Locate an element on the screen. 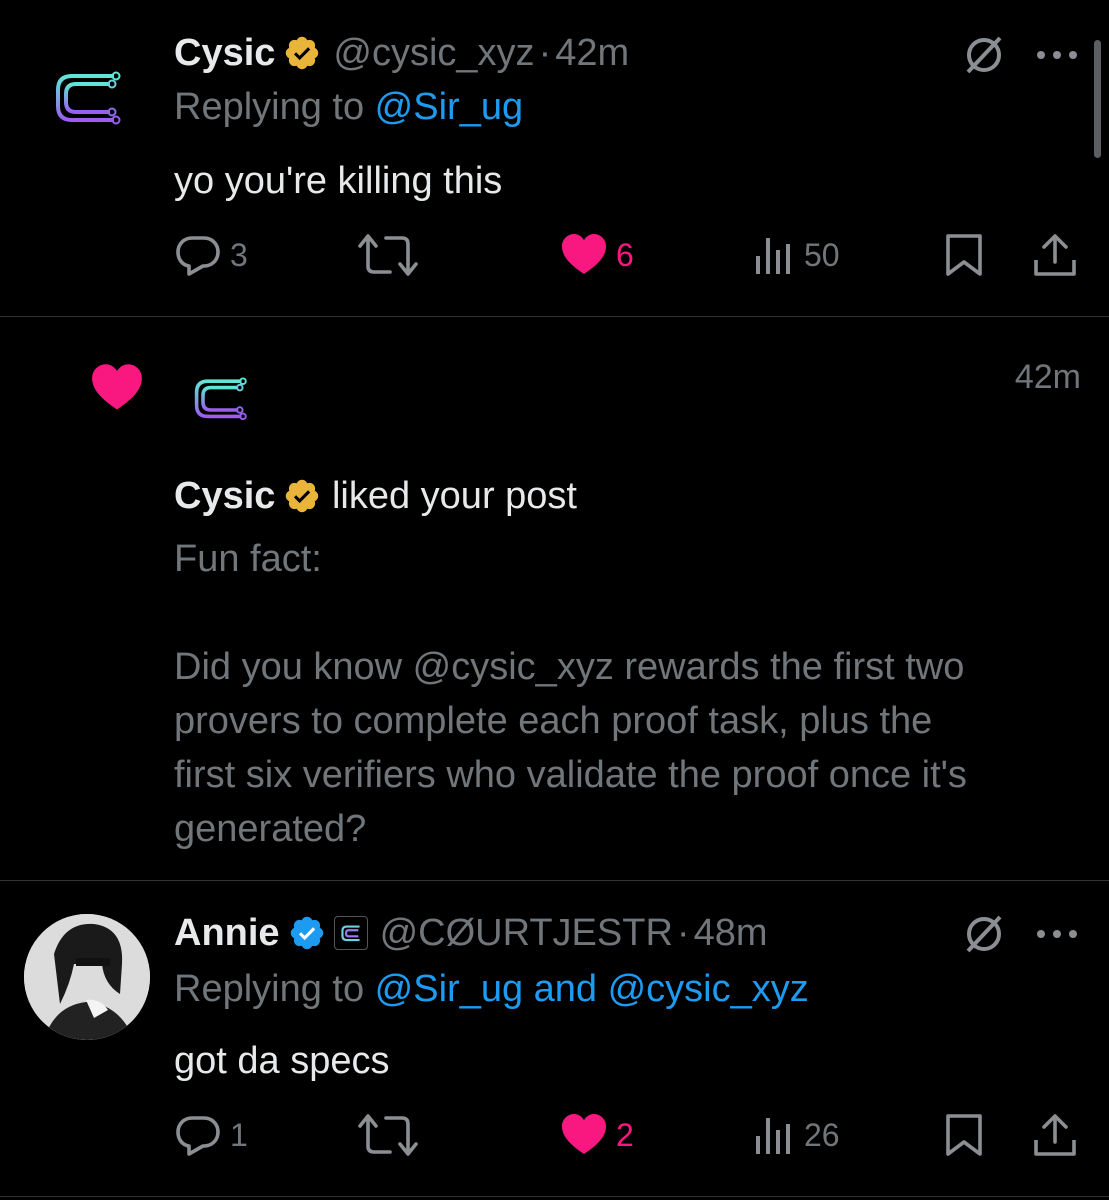  notification-time: 42m is located at coordinates (1047, 377).